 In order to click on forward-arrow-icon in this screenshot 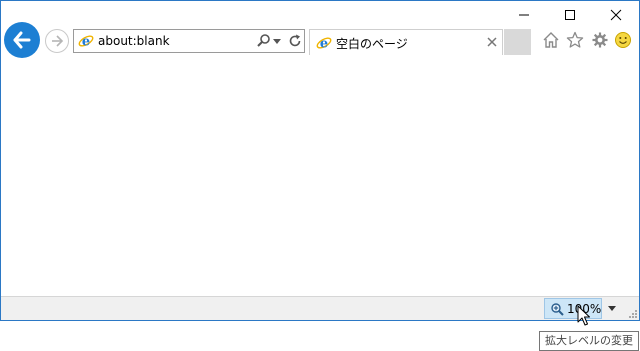, I will do `click(58, 41)`.